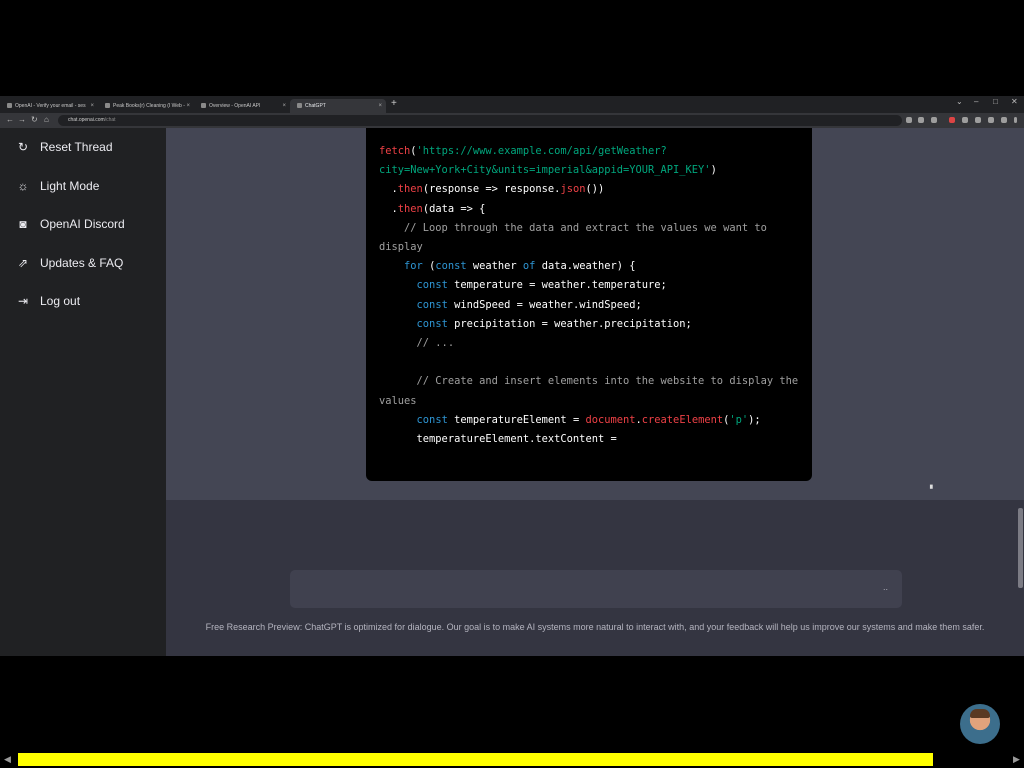  What do you see at coordinates (713, 170) in the screenshot?
I see `code-token: )` at bounding box center [713, 170].